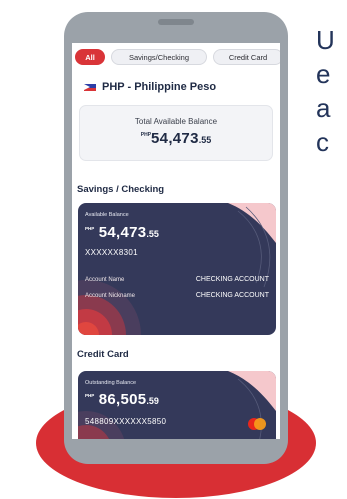  What do you see at coordinates (323, 142) in the screenshot?
I see `side-caption-line: c` at bounding box center [323, 142].